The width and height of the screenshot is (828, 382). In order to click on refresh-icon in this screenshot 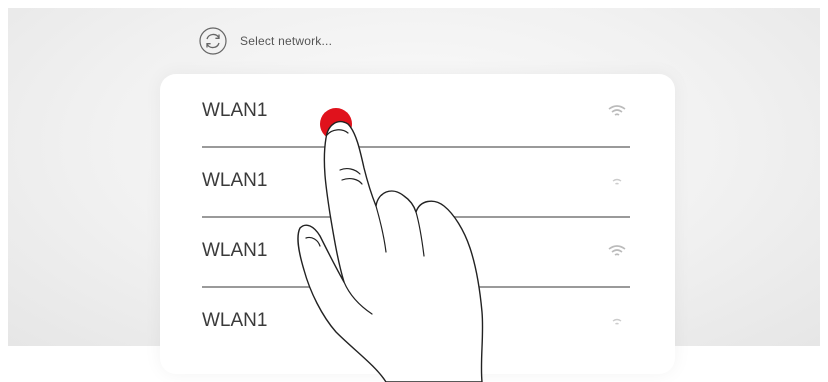, I will do `click(213, 41)`.